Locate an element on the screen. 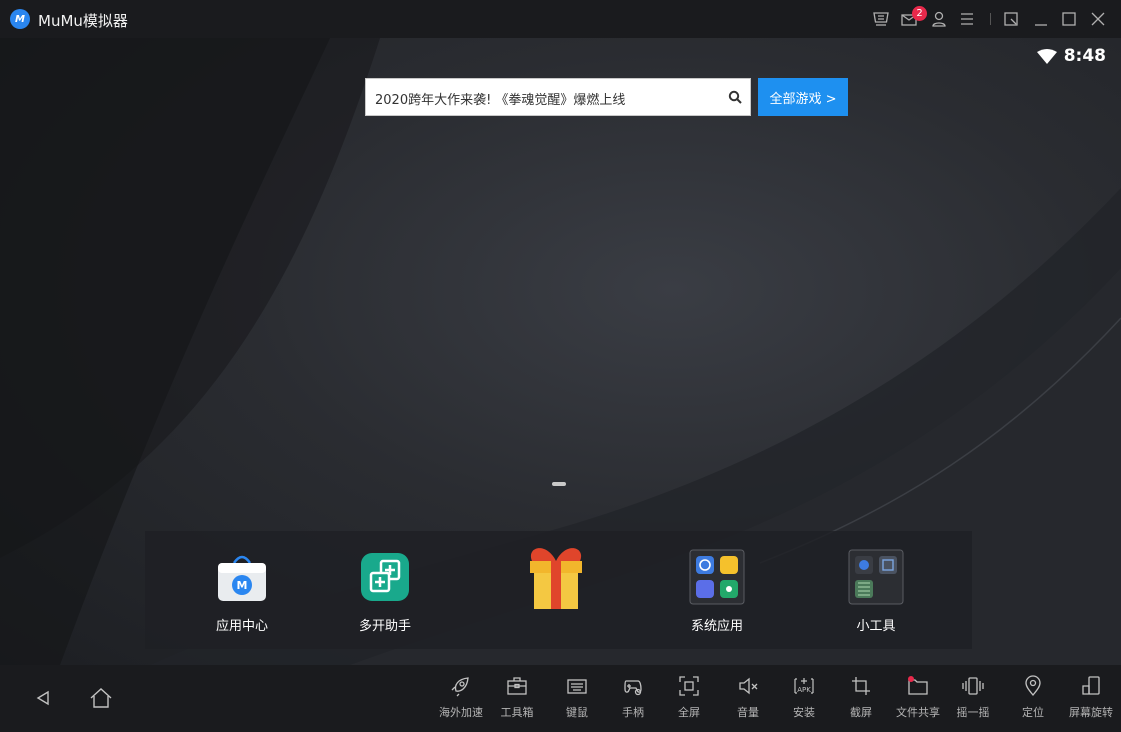 Image resolution: width=1121 pixels, height=732 pixels. tool-file-share: 文件共享 is located at coordinates (918, 696).